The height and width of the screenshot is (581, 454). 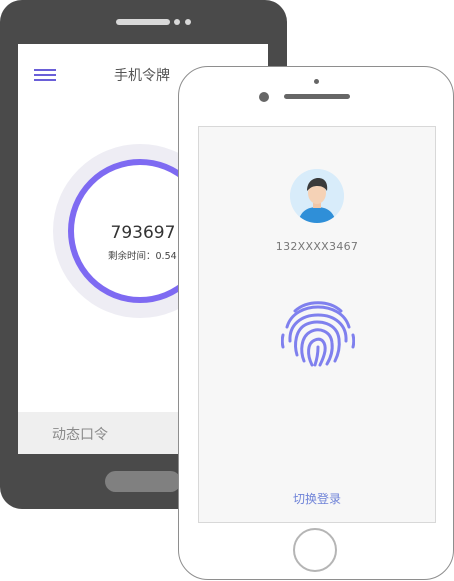 What do you see at coordinates (318, 333) in the screenshot?
I see `fingerprint-icon` at bounding box center [318, 333].